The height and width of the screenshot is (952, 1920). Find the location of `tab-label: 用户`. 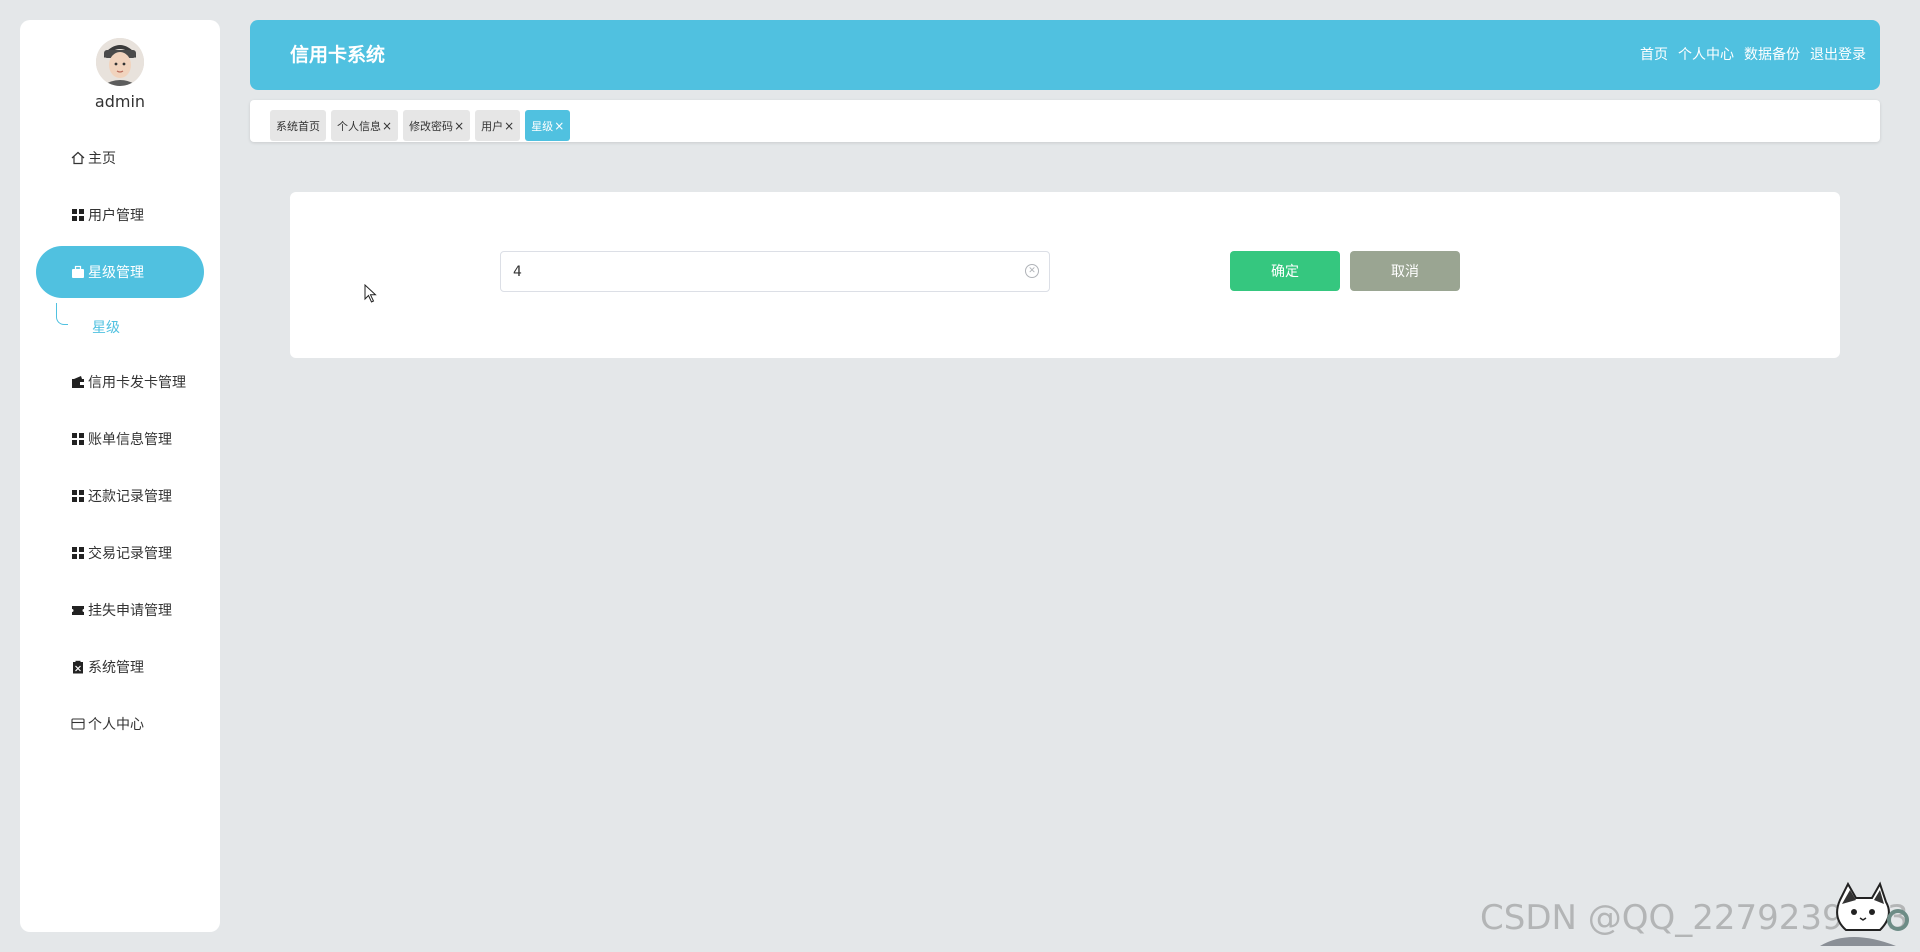

tab-label: 用户 is located at coordinates (492, 126).